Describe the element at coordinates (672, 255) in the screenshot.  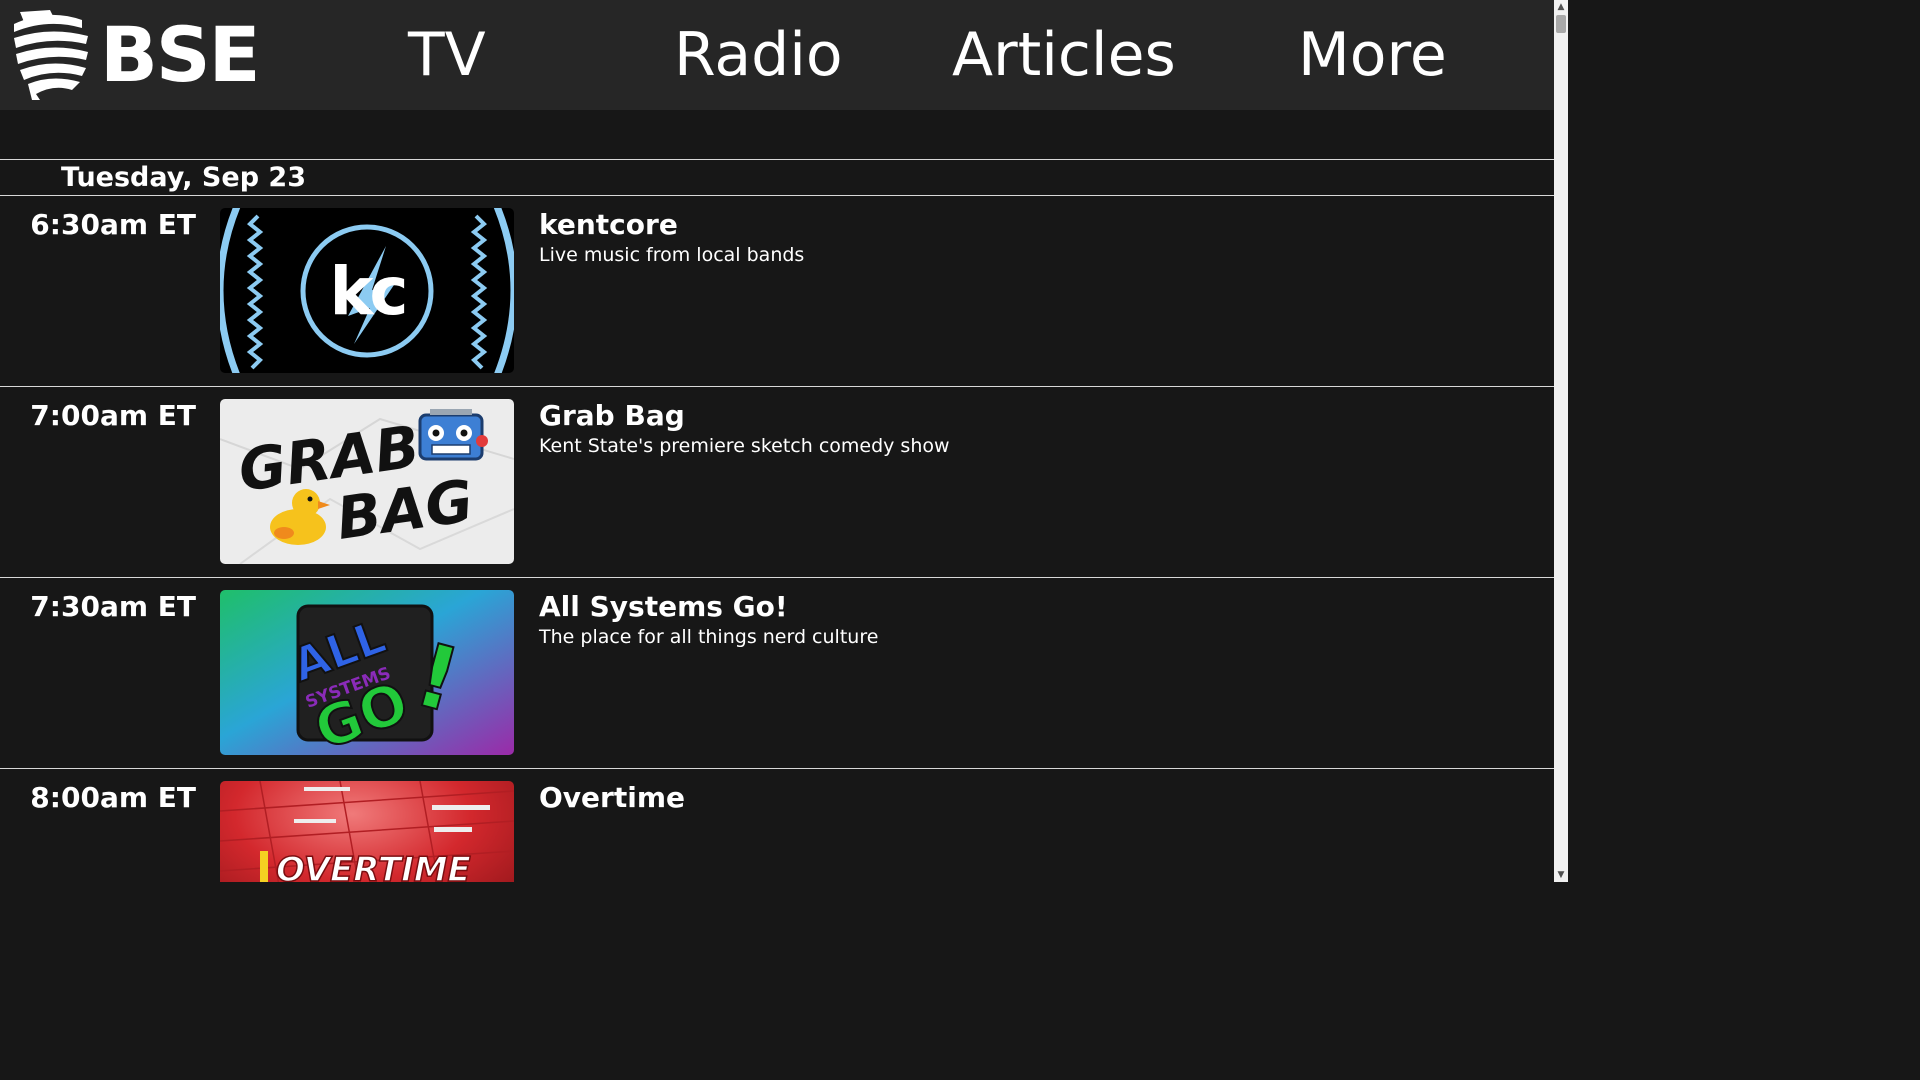
I see `show-description: Live music from local bands` at that location.